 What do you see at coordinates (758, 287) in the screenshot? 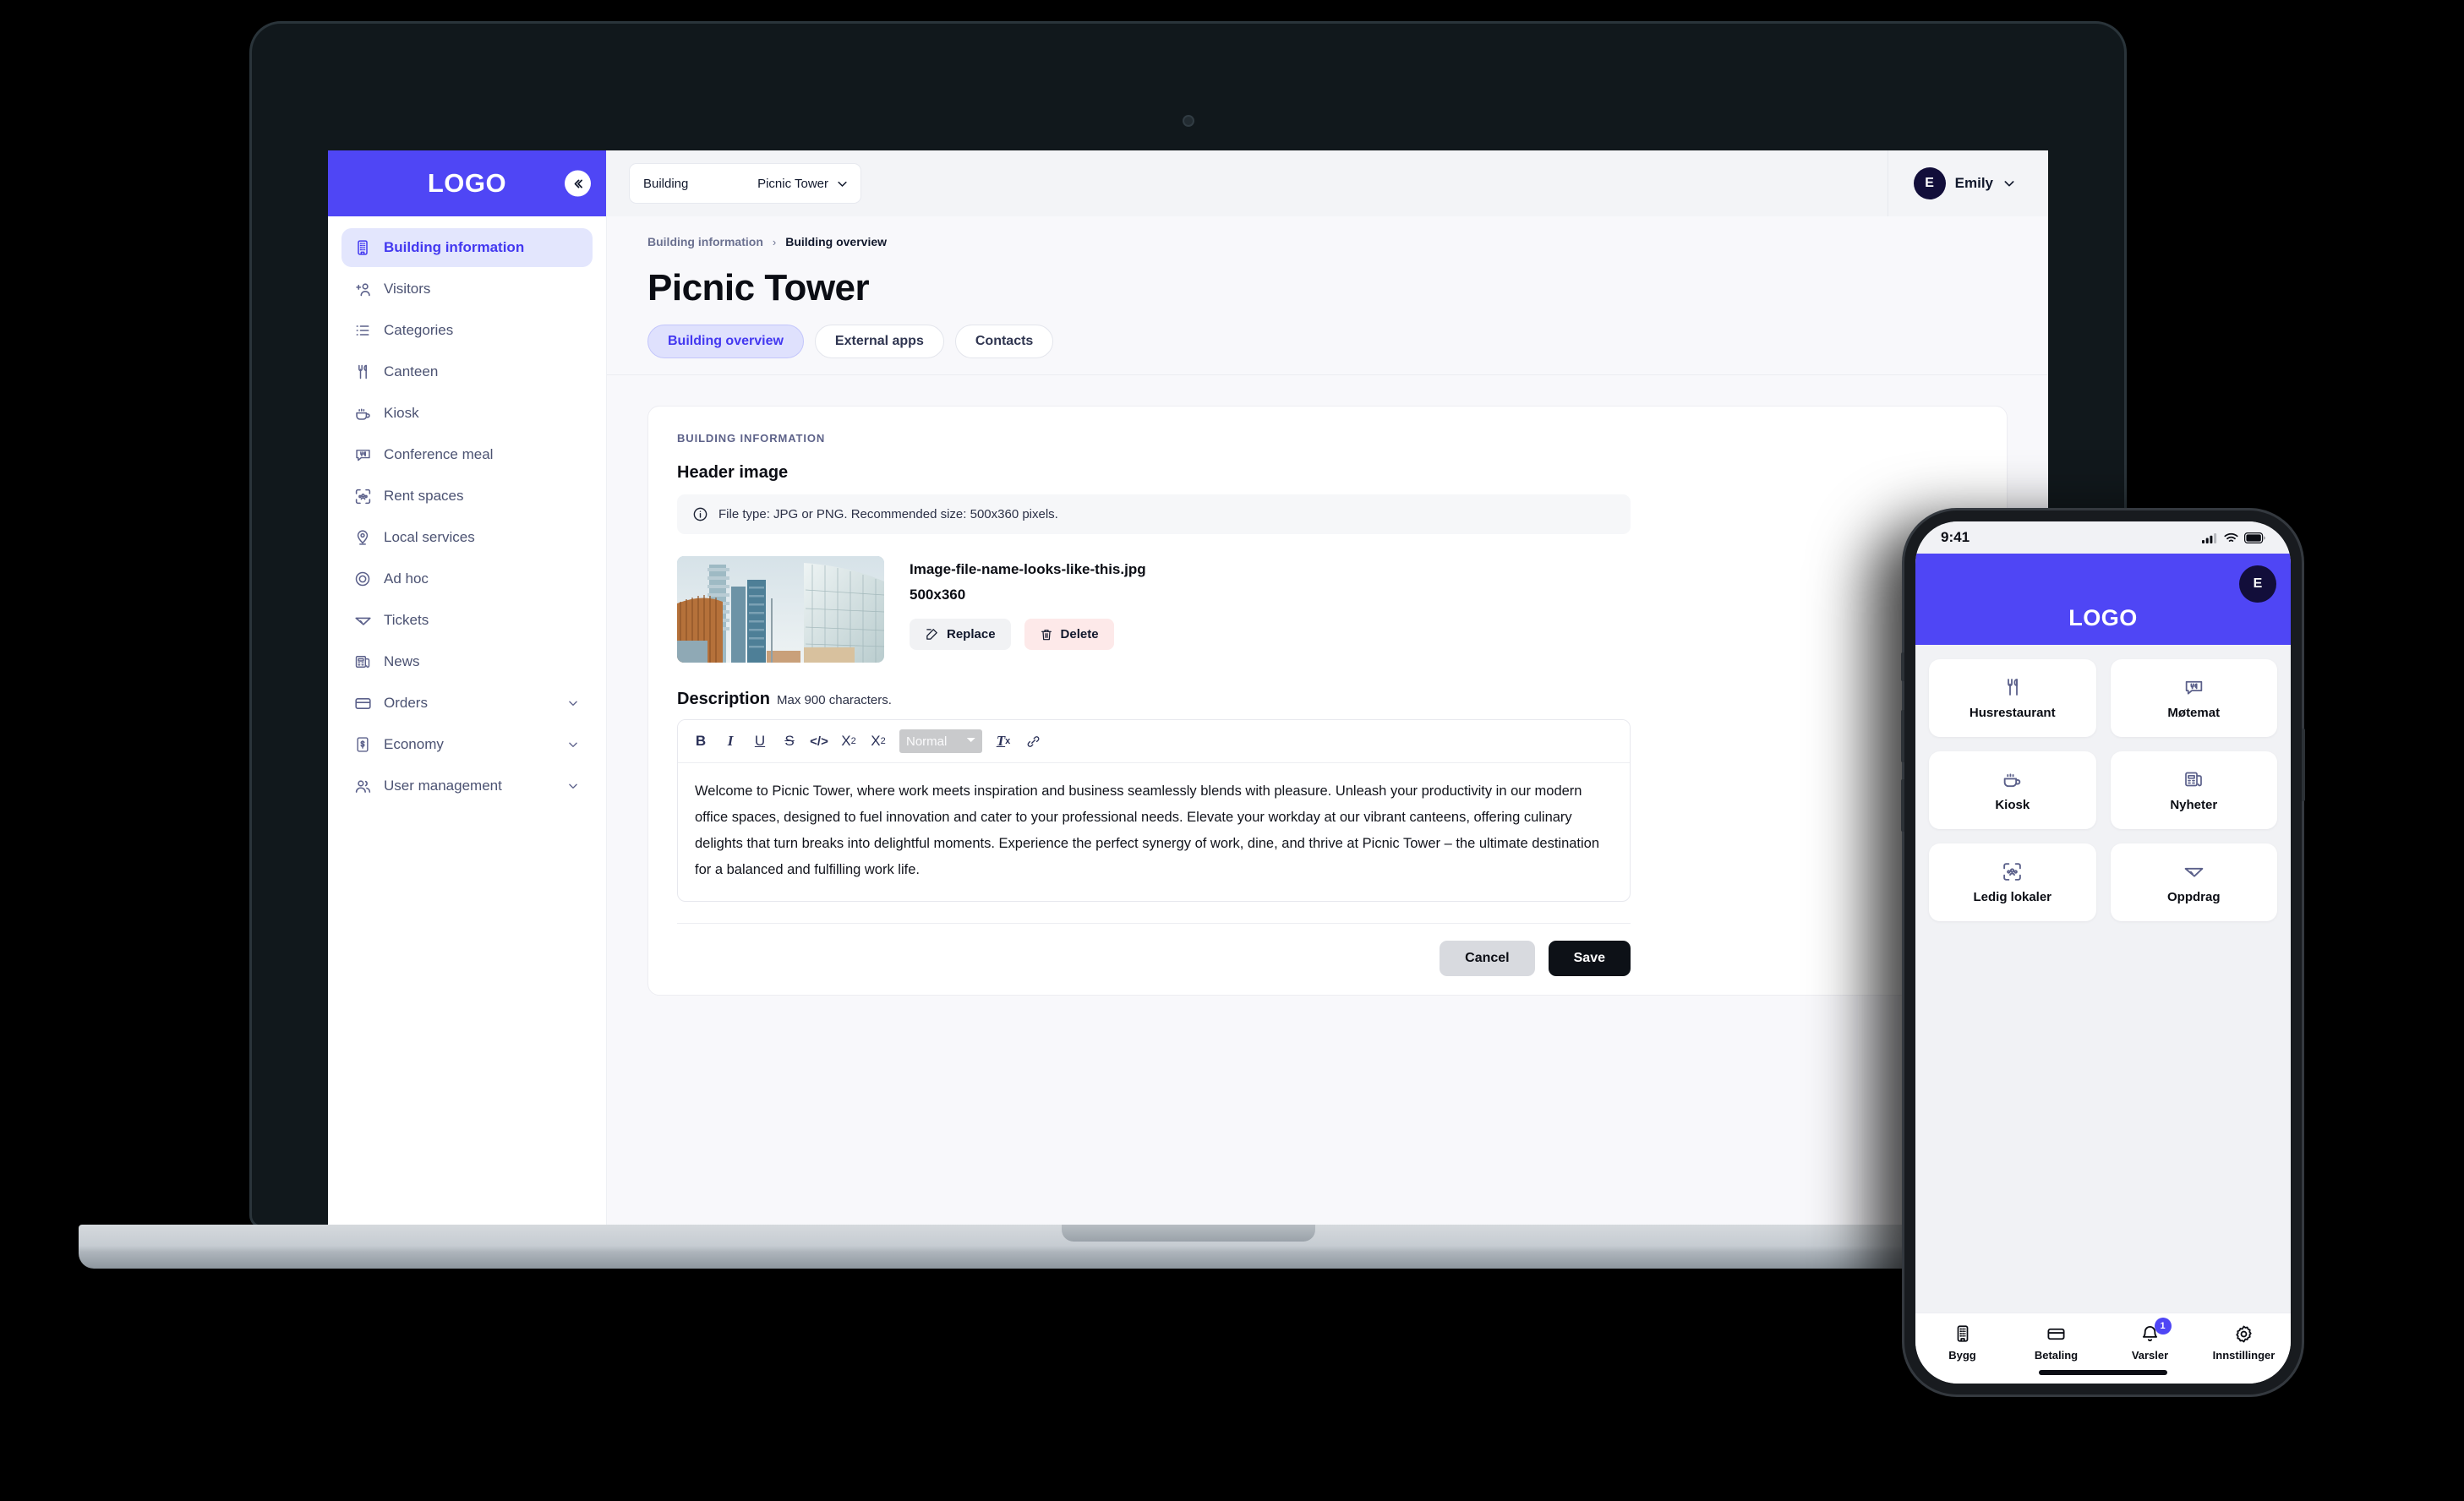
I see `page-title: Picnic Tower` at bounding box center [758, 287].